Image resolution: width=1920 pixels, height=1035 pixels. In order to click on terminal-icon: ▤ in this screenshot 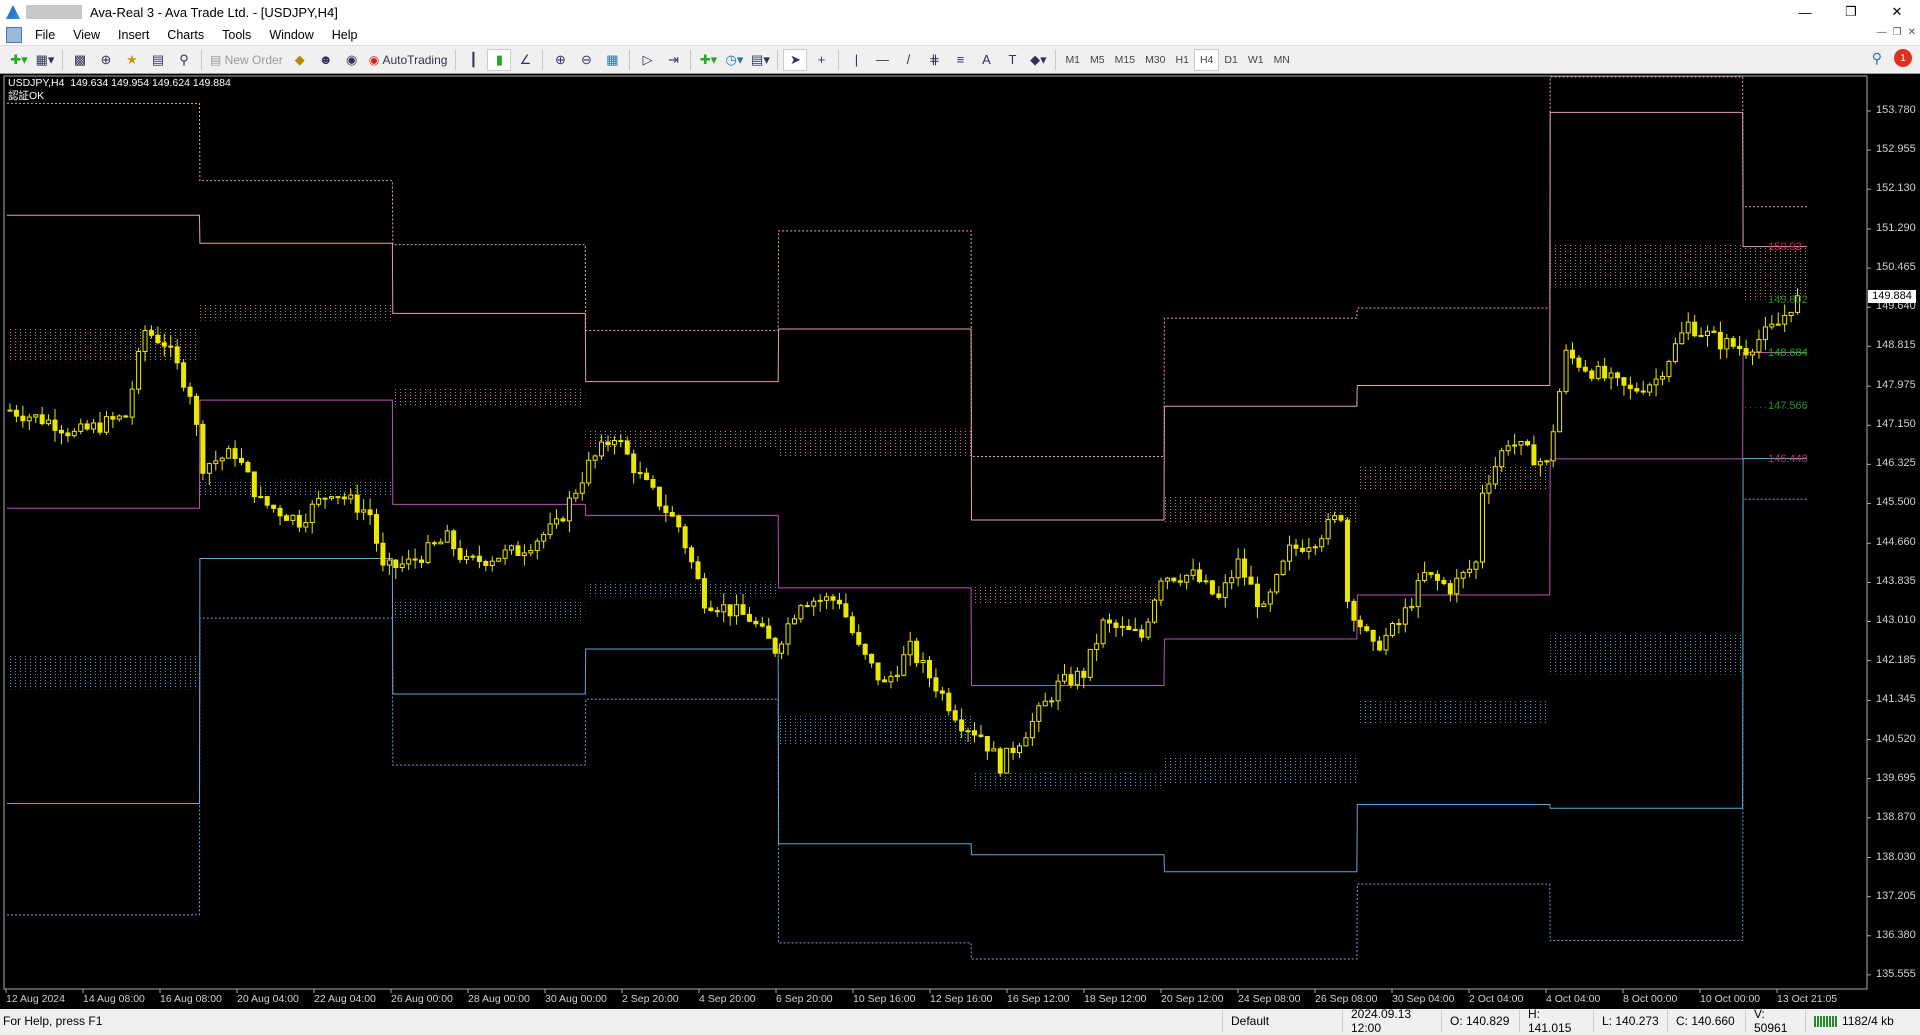, I will do `click(158, 60)`.